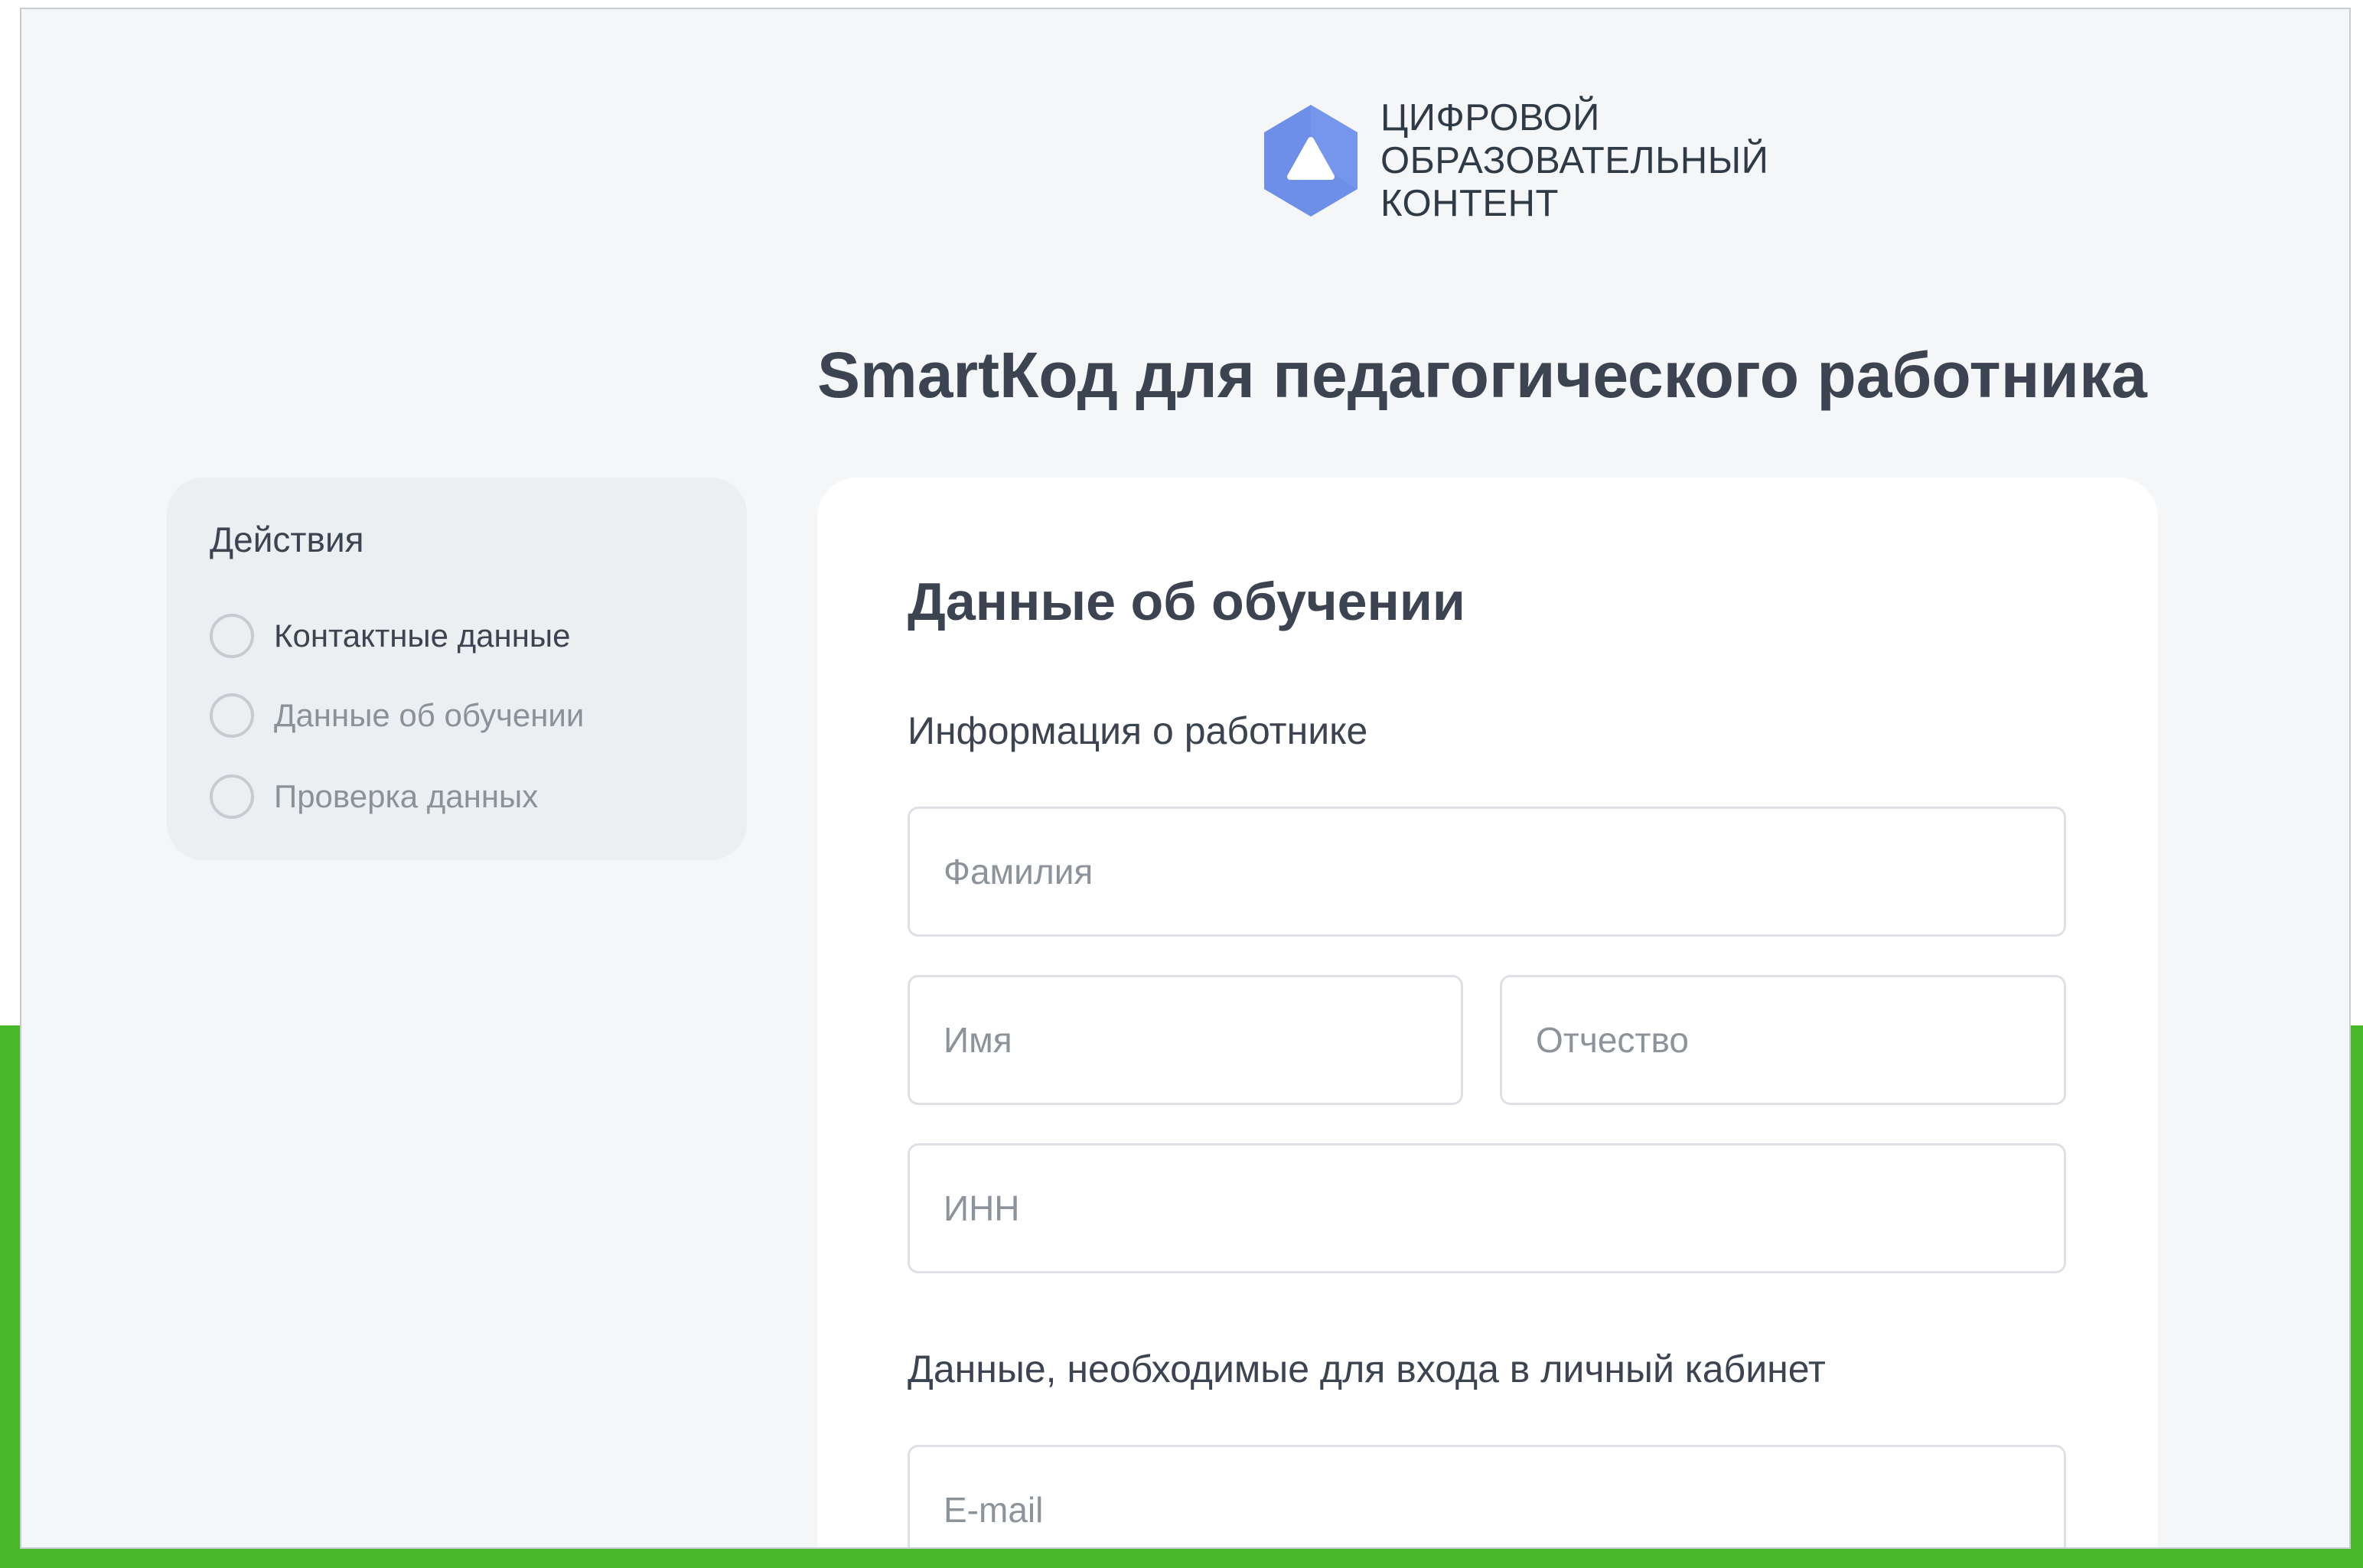 This screenshot has height=1568, width=2363. I want to click on sidebar-title: Действия, so click(287, 539).